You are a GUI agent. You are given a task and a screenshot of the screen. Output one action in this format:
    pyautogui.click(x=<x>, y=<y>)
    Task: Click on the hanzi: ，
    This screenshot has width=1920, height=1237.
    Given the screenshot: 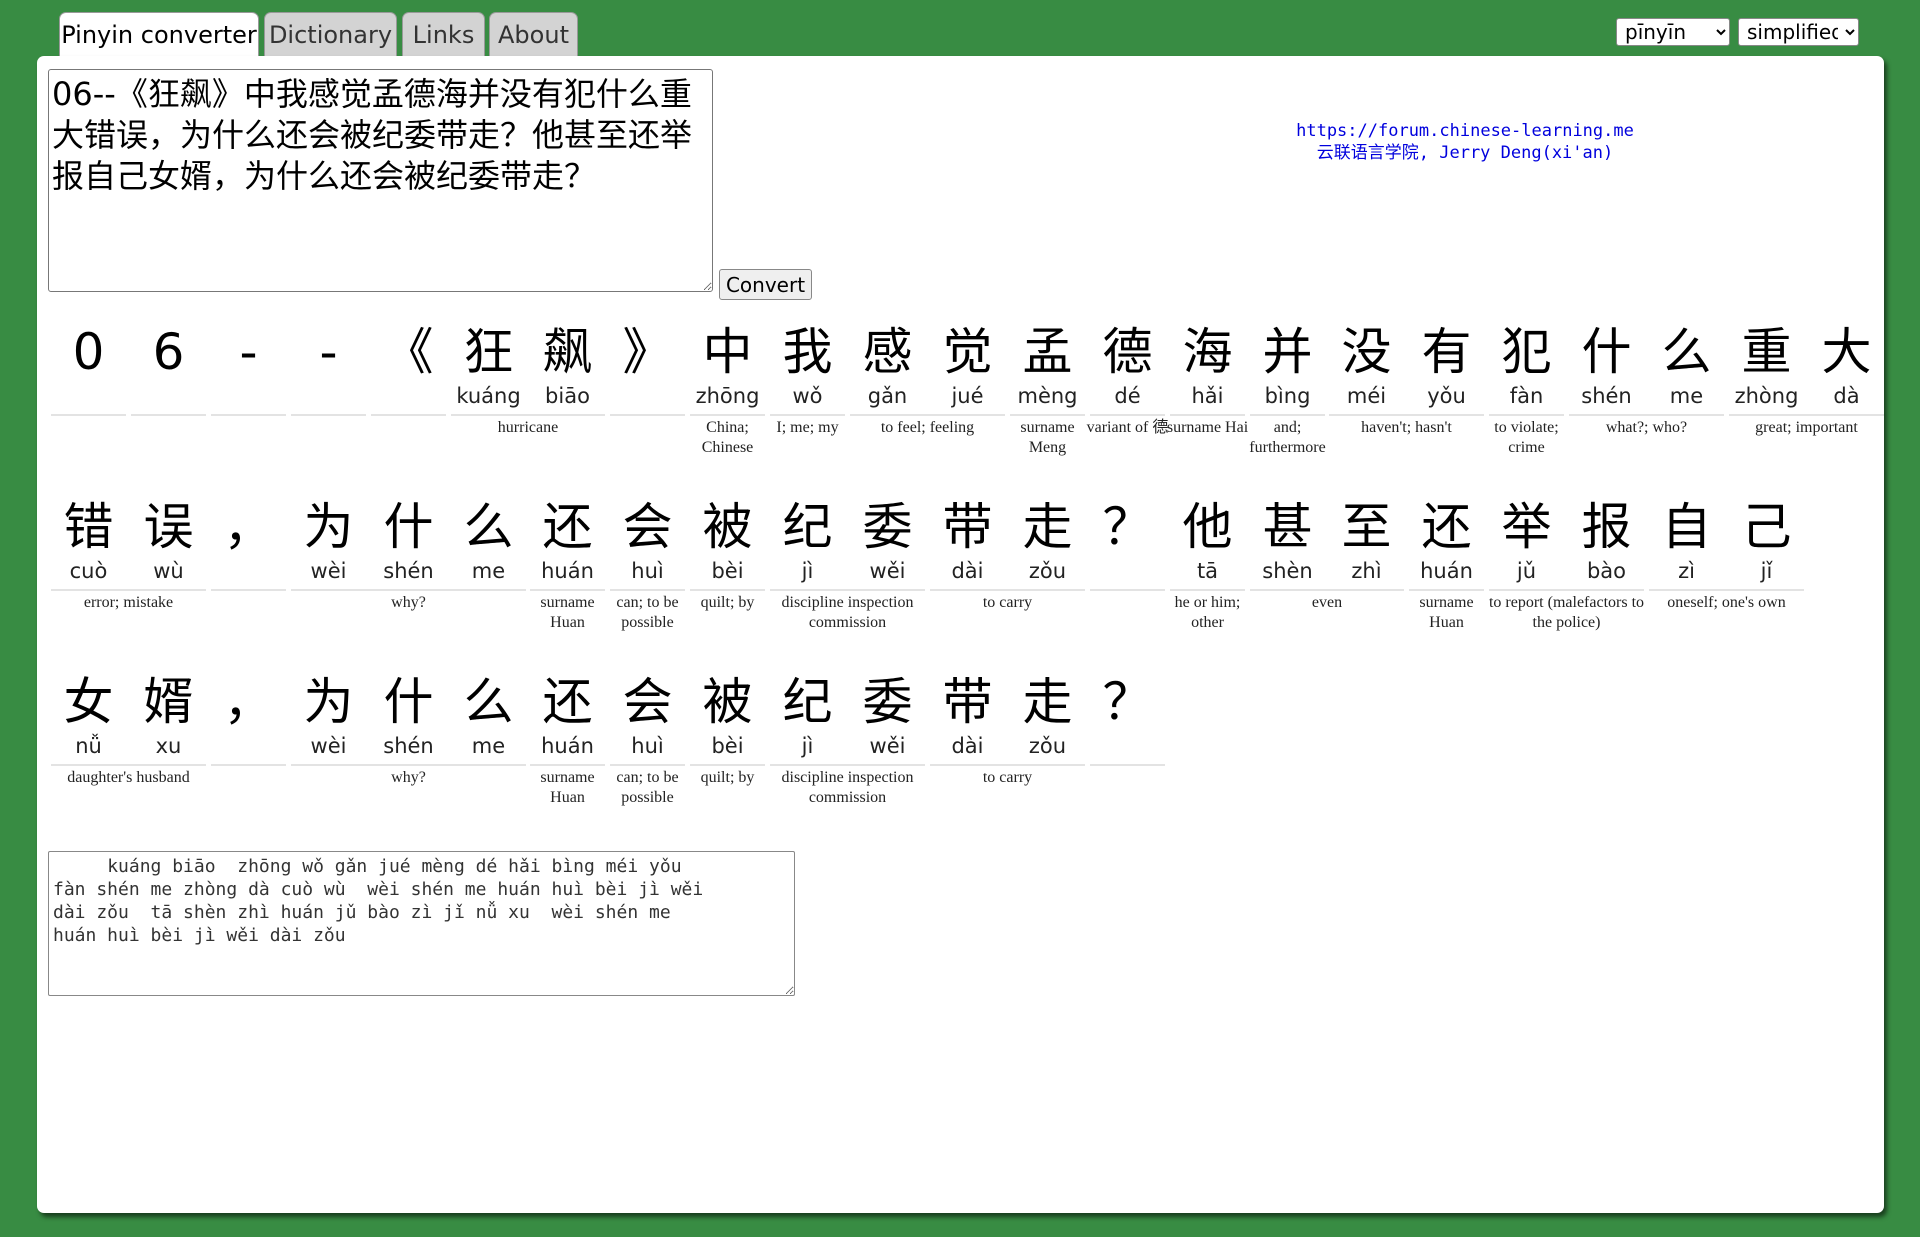 What is the action you would take?
    pyautogui.click(x=248, y=702)
    